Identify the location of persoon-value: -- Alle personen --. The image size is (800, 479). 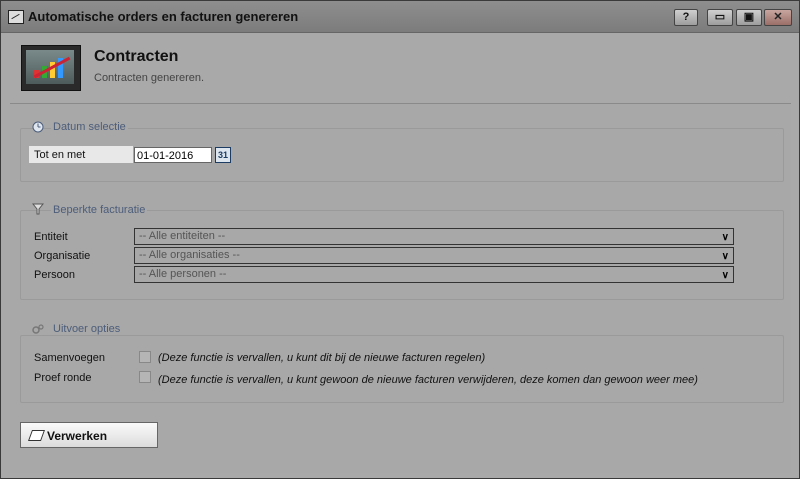
(183, 274).